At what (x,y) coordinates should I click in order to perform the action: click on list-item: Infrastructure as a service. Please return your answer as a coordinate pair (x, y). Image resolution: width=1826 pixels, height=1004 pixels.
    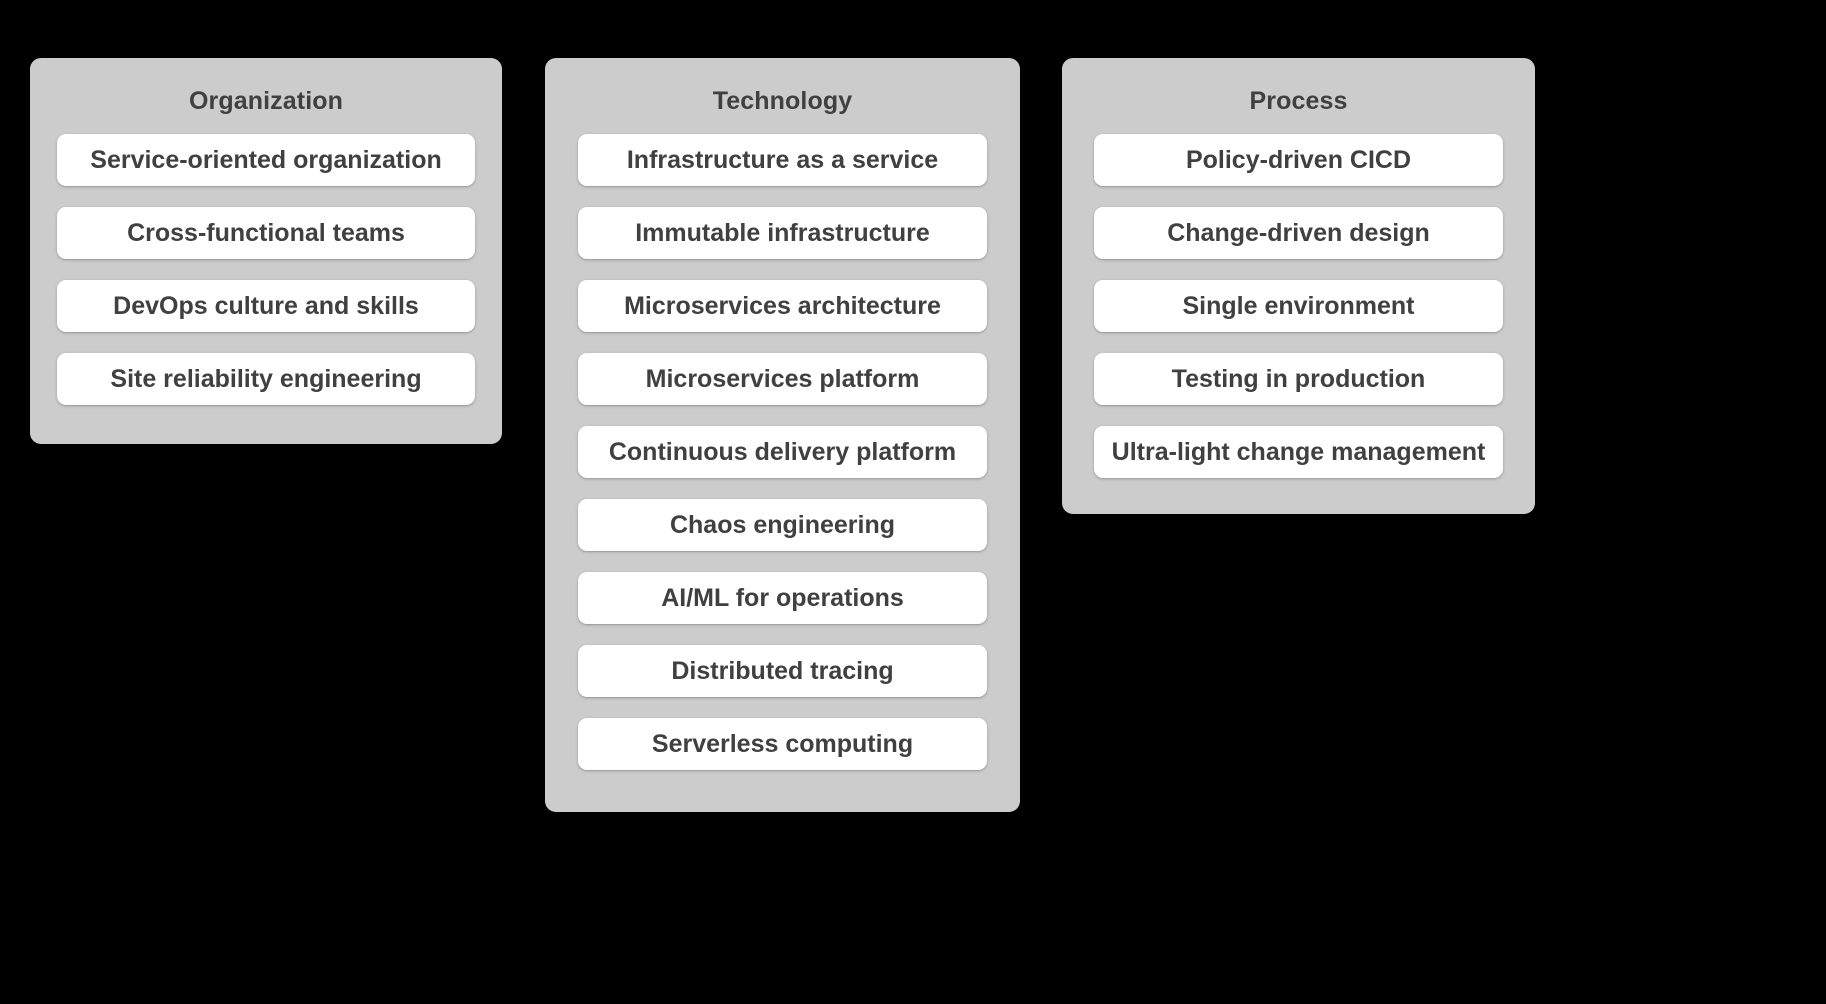
    Looking at the image, I should click on (782, 160).